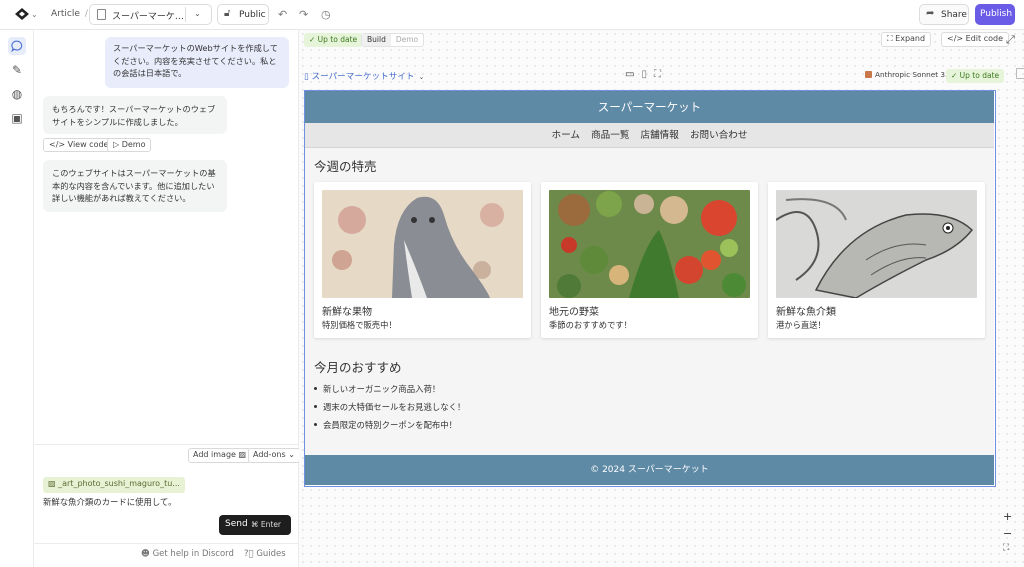 The width and height of the screenshot is (1024, 567). I want to click on document-selector: スーパーマーケ… ⌄, so click(150, 14).